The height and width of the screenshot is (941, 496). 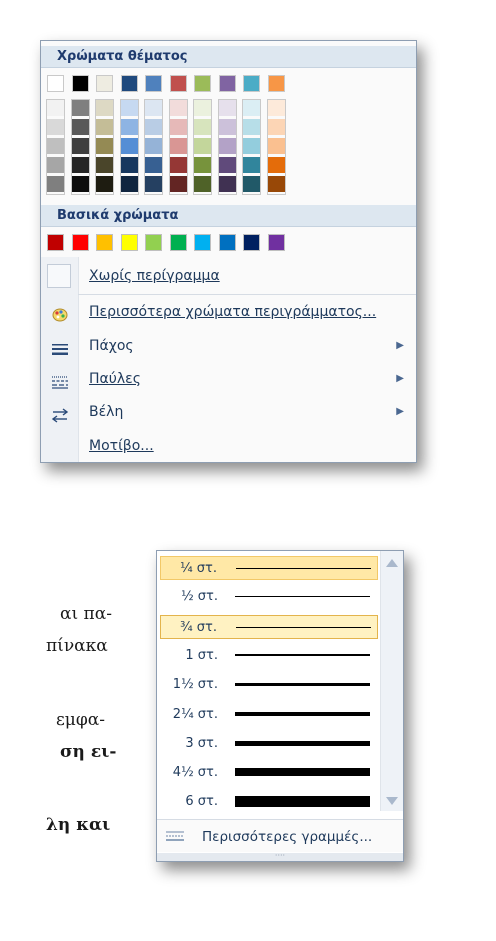 What do you see at coordinates (391, 681) in the screenshot?
I see `gallery-scrollbar` at bounding box center [391, 681].